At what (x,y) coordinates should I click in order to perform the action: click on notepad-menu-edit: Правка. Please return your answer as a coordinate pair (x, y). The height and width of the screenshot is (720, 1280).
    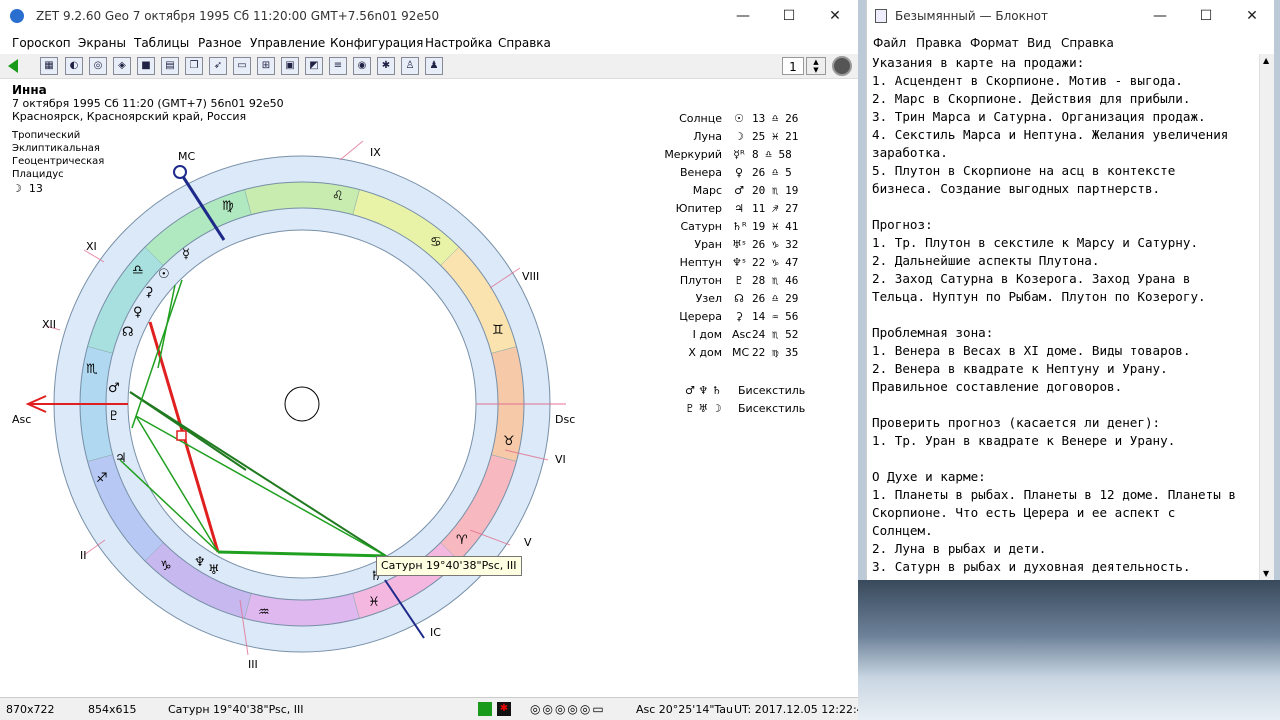
    Looking at the image, I should click on (939, 43).